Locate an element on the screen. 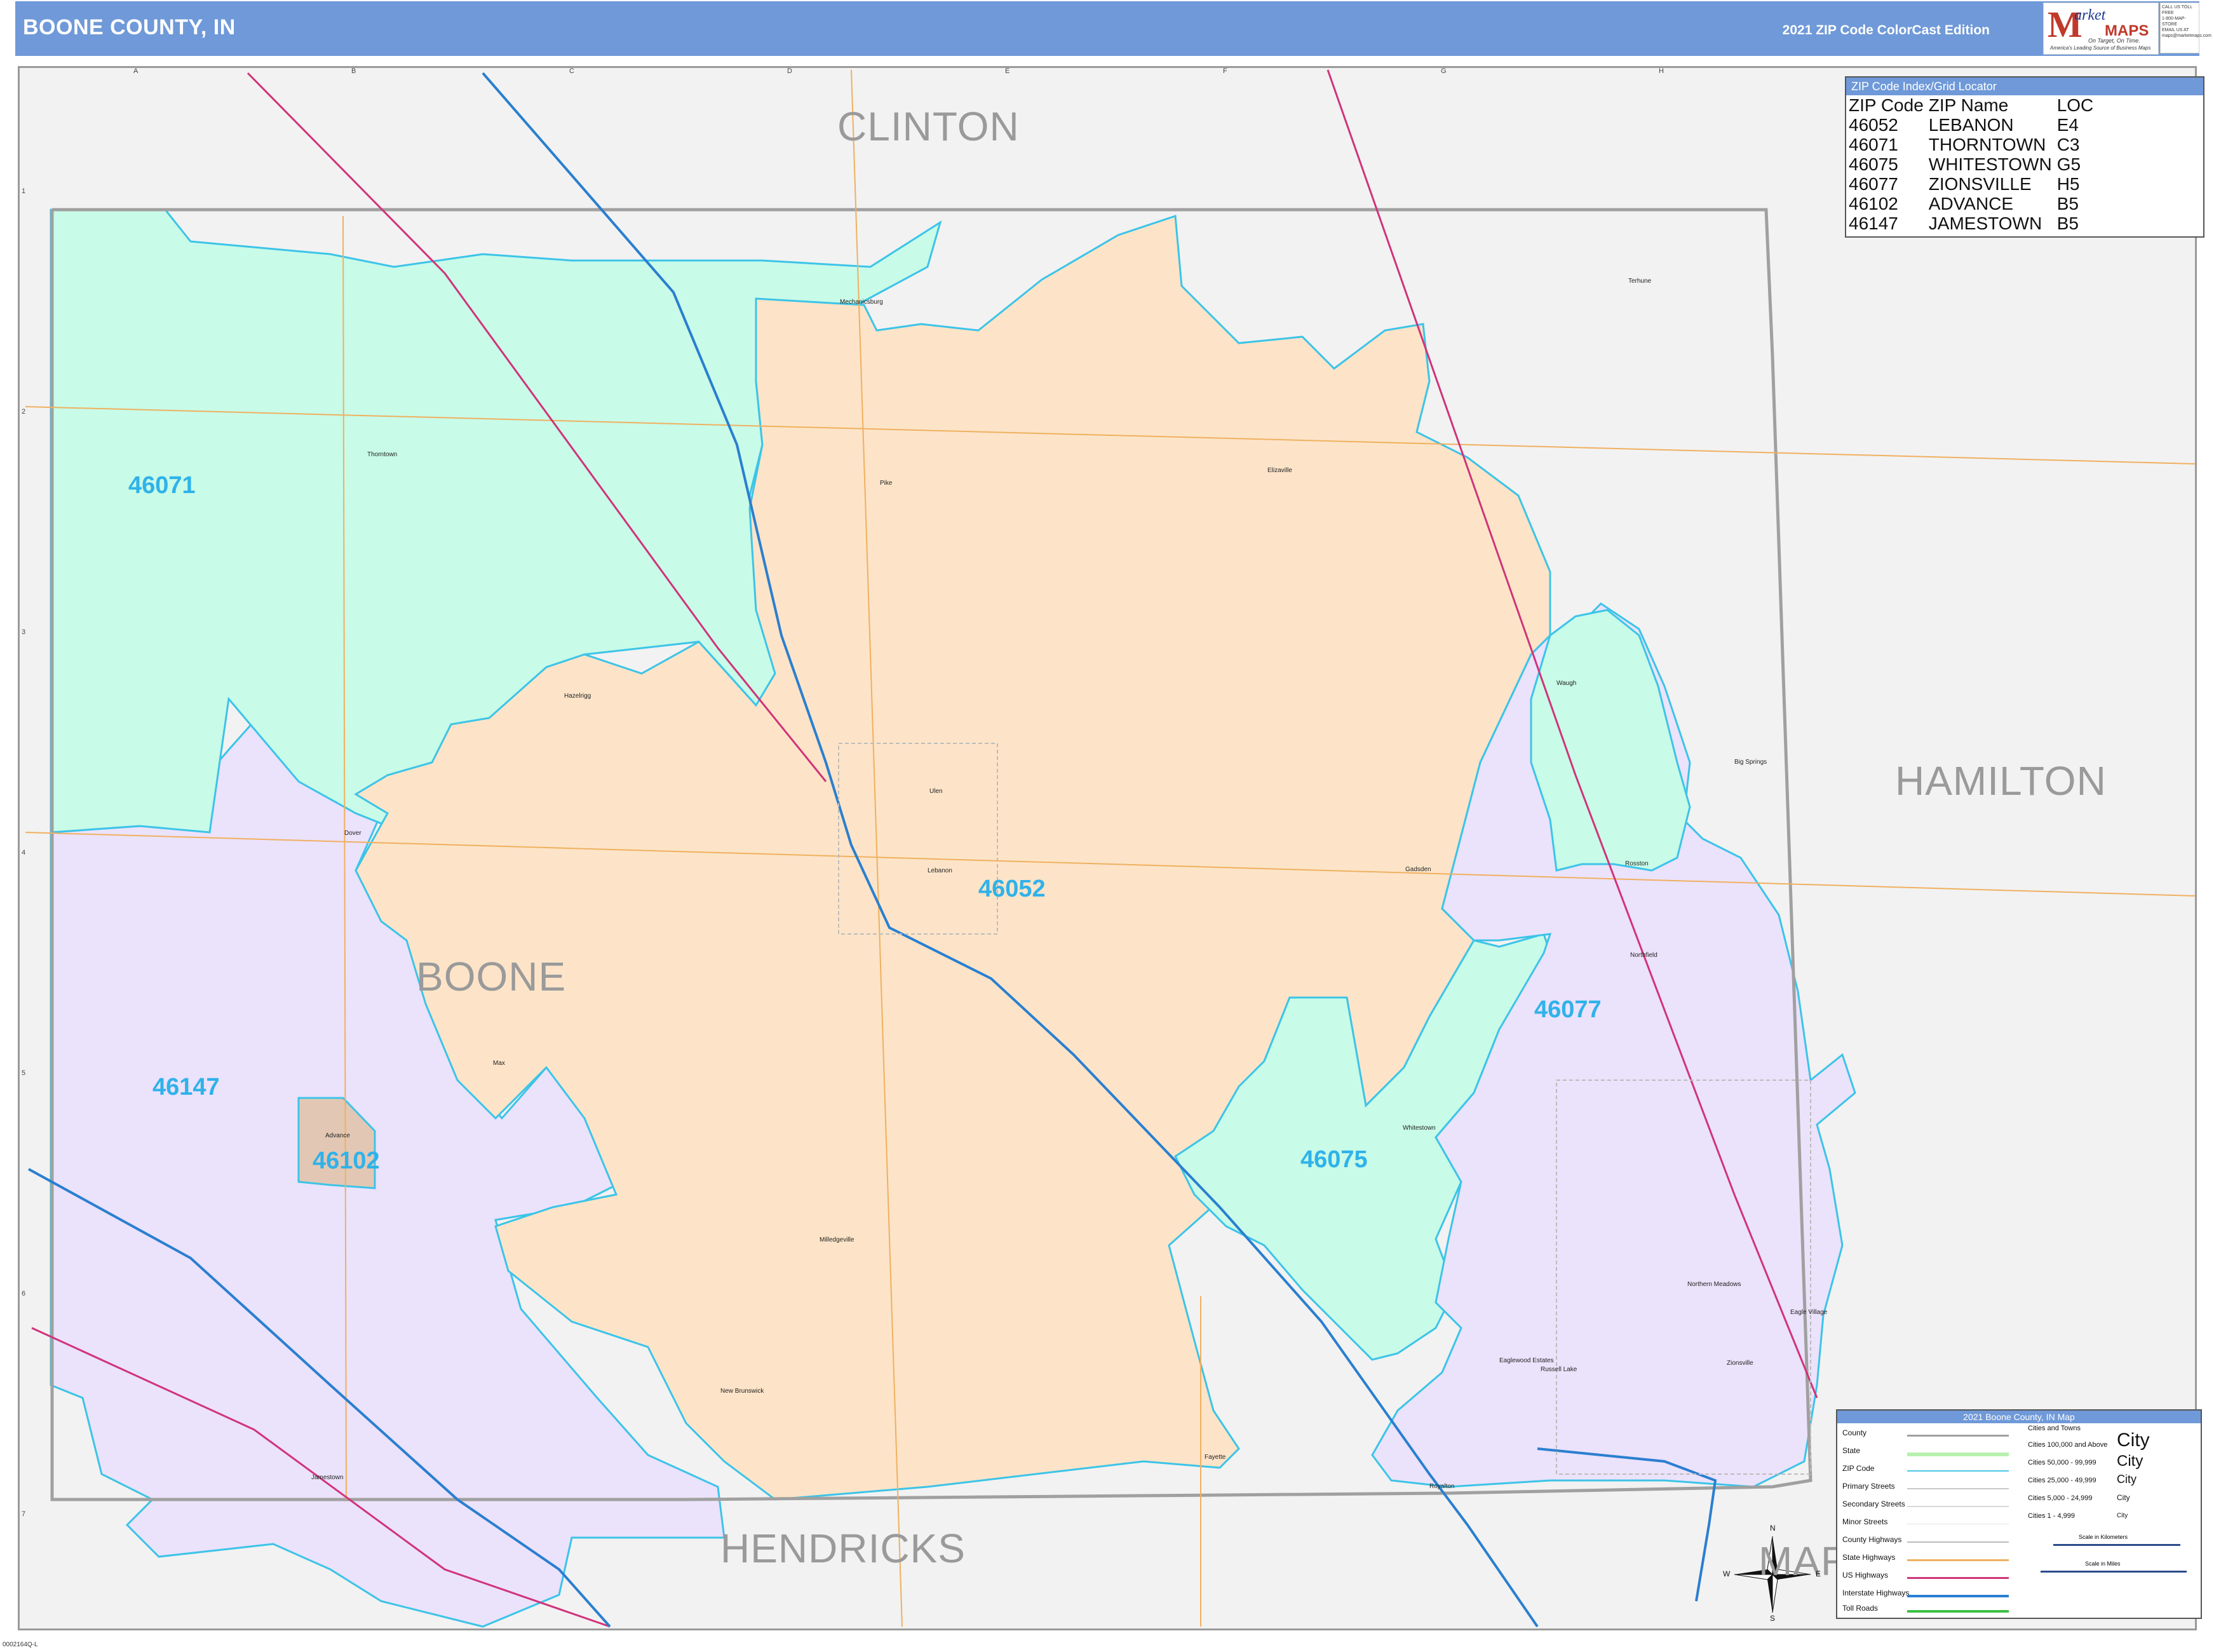  county-label-boone: BOONE is located at coordinates (492, 977).